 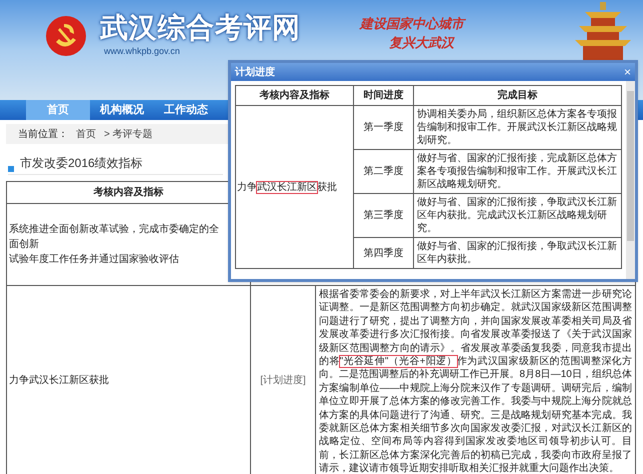 I want to click on bullet-icon, so click(x=11, y=169).